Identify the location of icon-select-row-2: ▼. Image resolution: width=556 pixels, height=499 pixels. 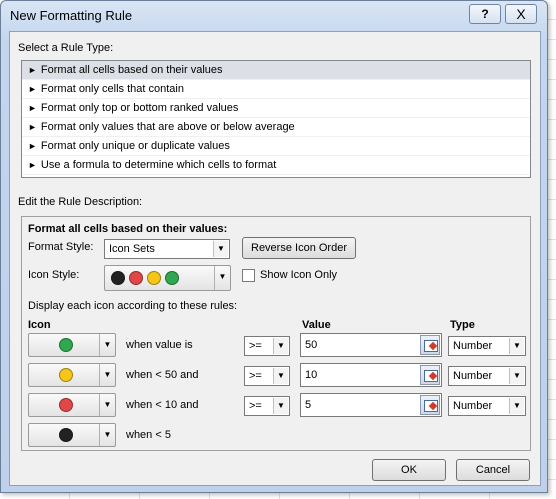
(72, 375).